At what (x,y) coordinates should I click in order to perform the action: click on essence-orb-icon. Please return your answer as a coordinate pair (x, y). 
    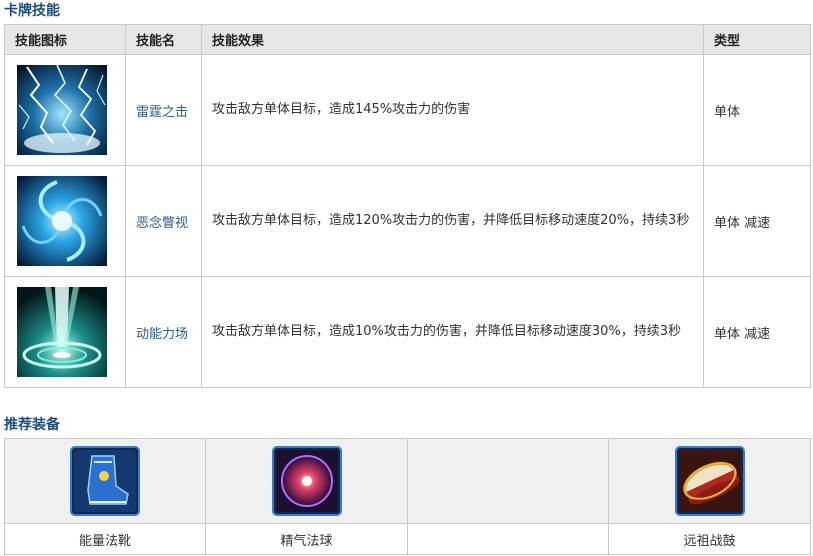
    Looking at the image, I should click on (306, 481).